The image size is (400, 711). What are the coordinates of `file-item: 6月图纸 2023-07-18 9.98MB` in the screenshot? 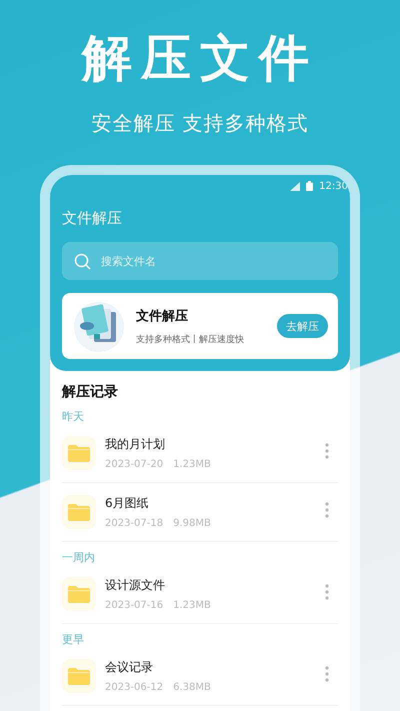 It's located at (200, 512).